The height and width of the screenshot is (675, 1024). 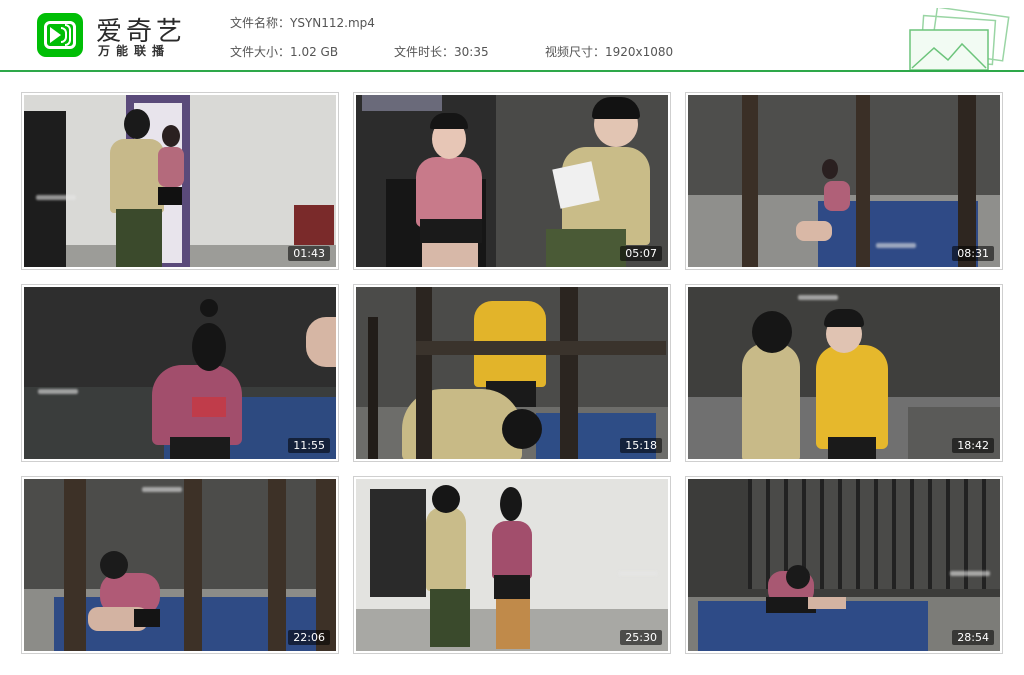 I want to click on thumbnail-9: 28:54, so click(x=844, y=565).